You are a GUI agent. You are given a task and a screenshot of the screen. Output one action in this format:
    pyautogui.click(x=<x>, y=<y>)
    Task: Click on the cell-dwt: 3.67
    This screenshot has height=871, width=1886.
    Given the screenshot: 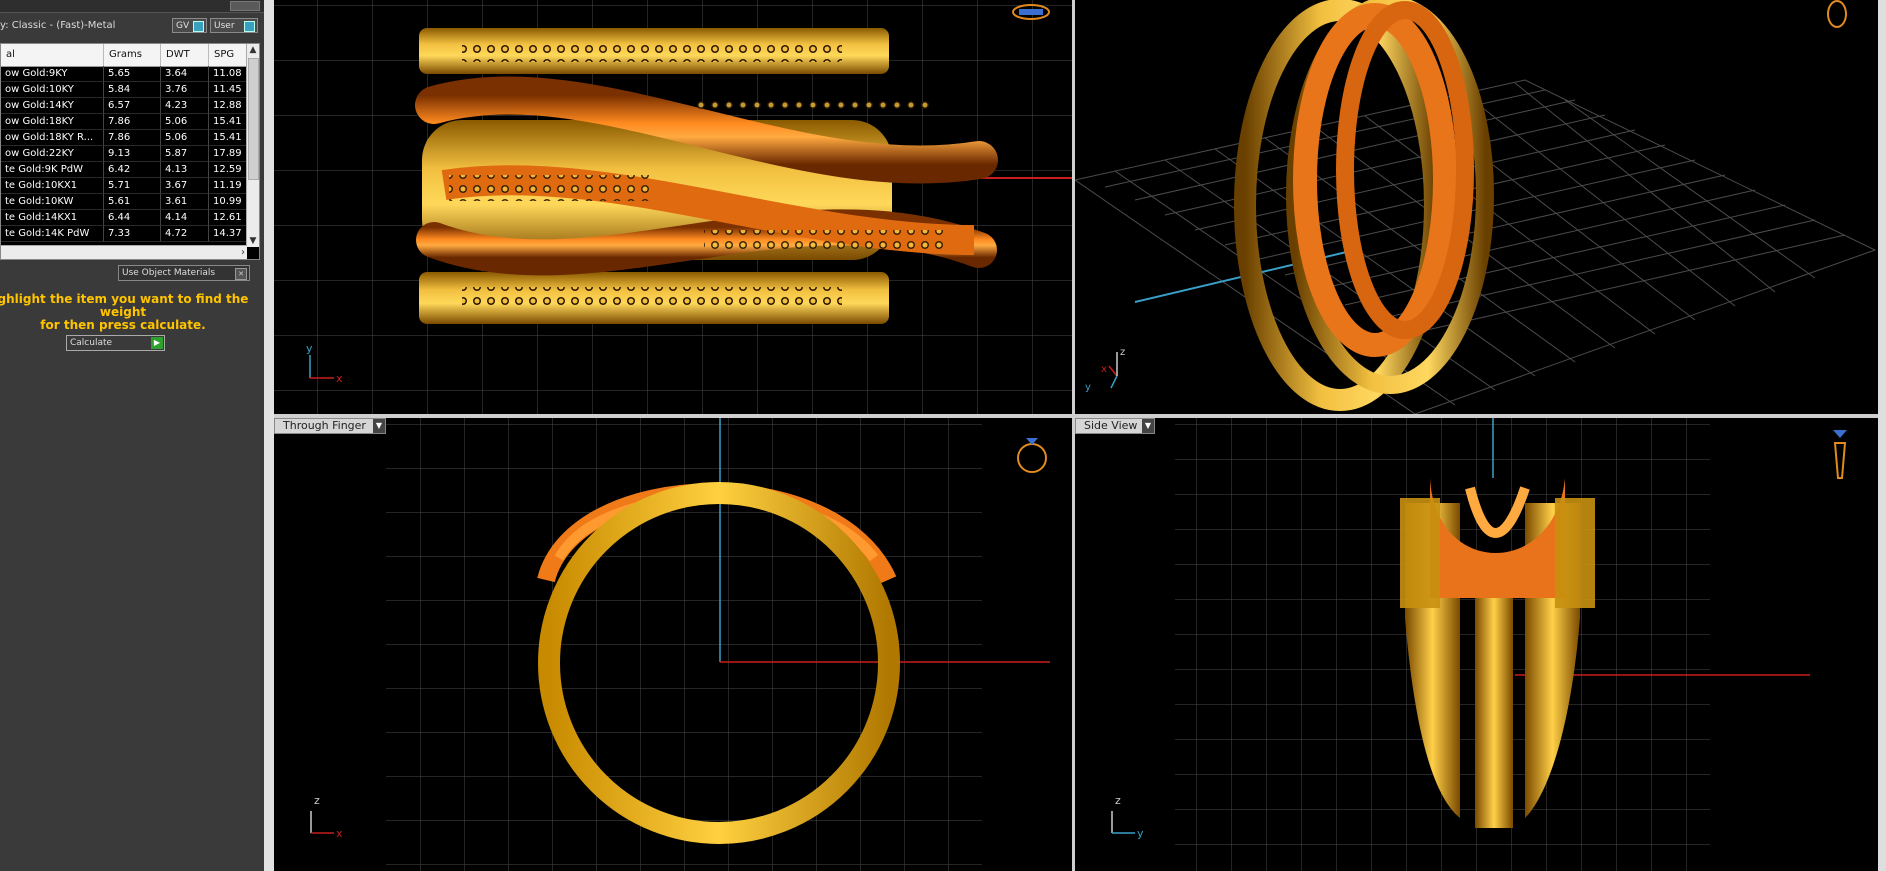 What is the action you would take?
    pyautogui.click(x=185, y=186)
    